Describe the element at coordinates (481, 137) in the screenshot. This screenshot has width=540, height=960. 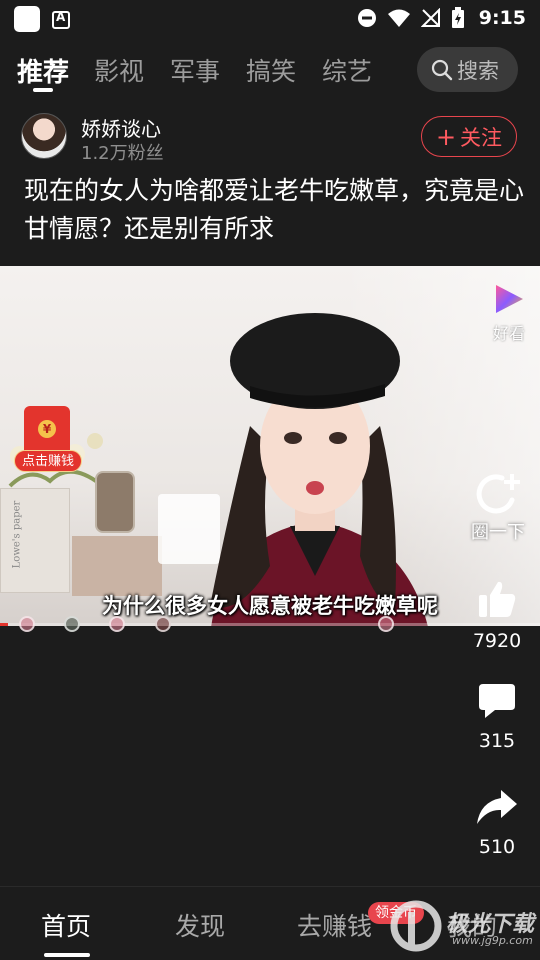
I see `follow-label: 关注` at that location.